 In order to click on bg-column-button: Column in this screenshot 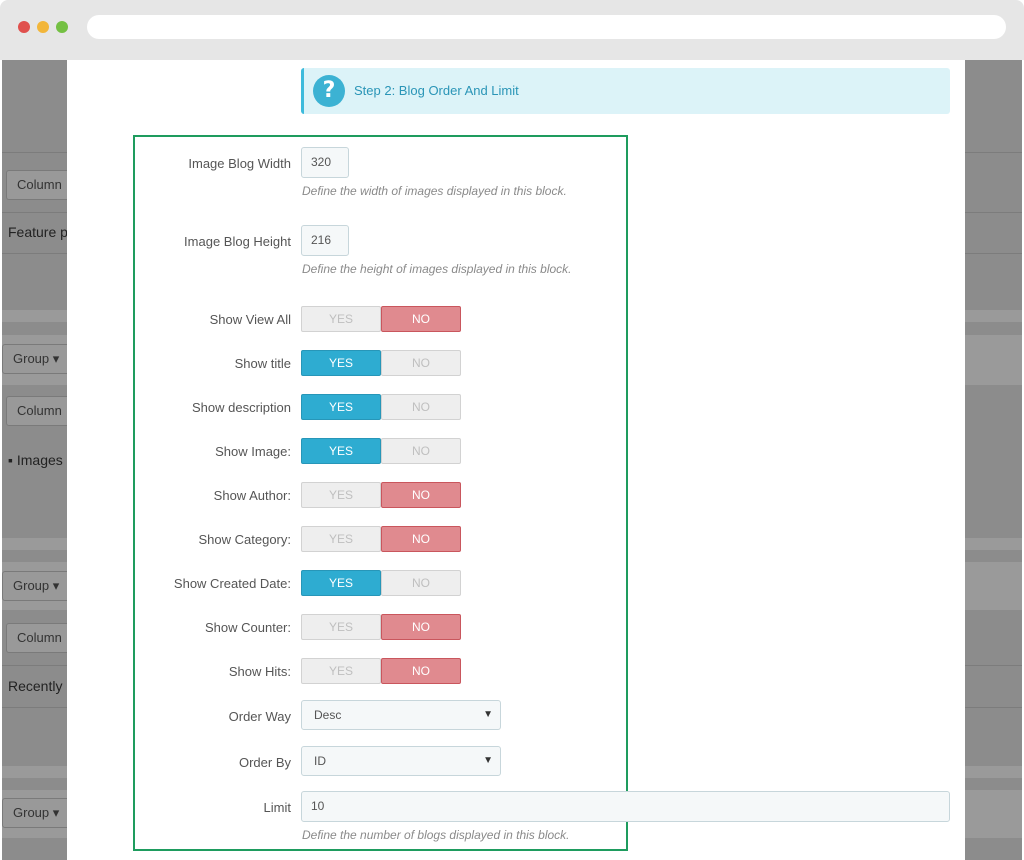, I will do `click(39, 185)`.